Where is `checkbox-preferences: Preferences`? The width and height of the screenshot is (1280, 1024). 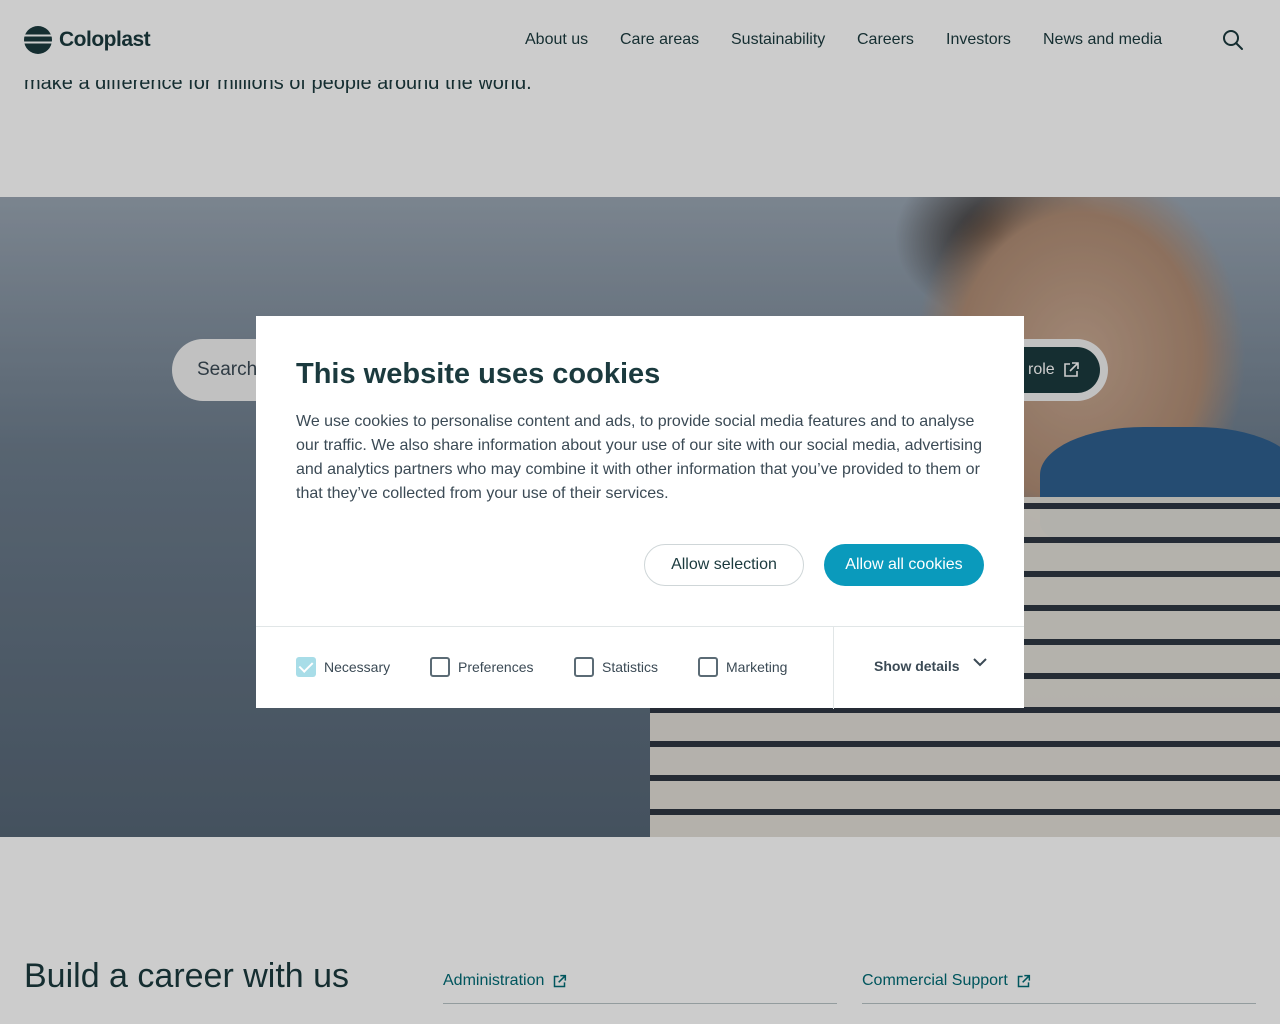
checkbox-preferences: Preferences is located at coordinates (481, 667).